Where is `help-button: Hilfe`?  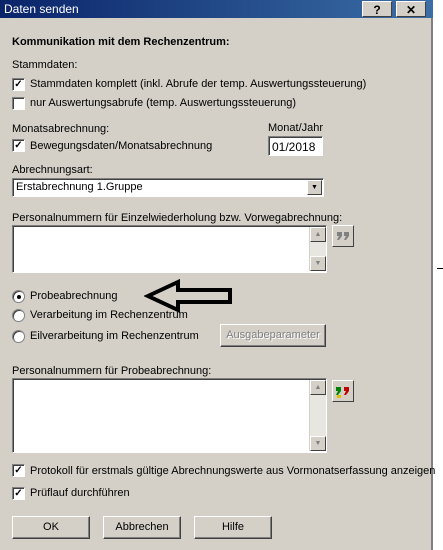
help-button: Hilfe is located at coordinates (233, 527).